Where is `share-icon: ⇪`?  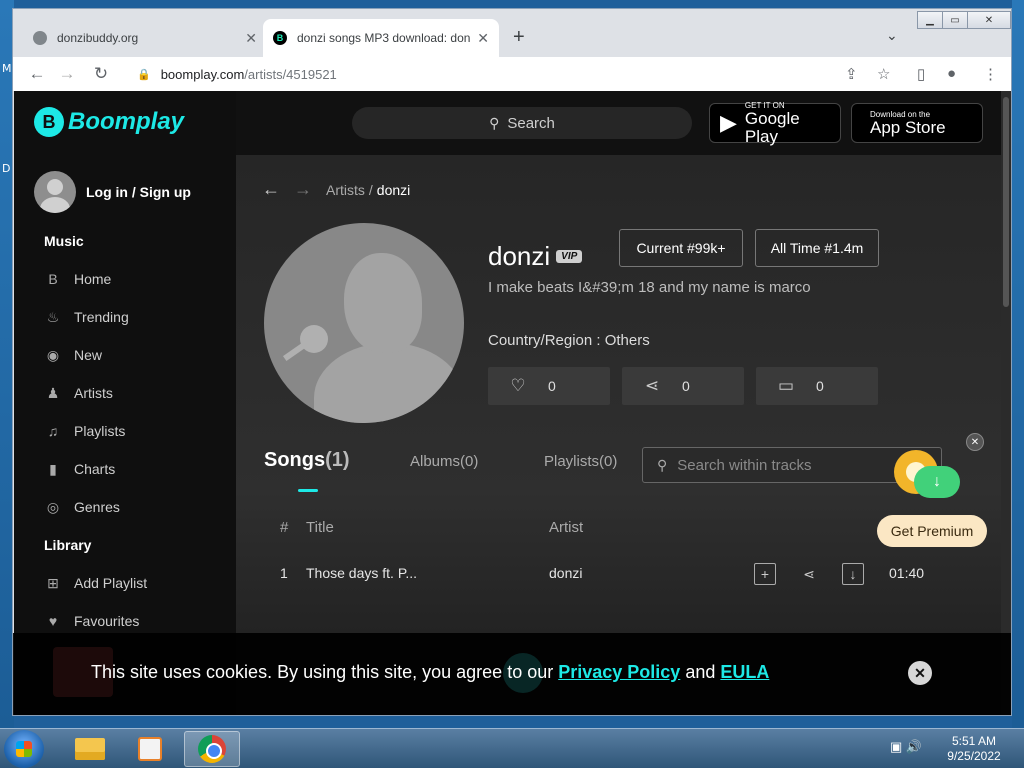 share-icon: ⇪ is located at coordinates (851, 74).